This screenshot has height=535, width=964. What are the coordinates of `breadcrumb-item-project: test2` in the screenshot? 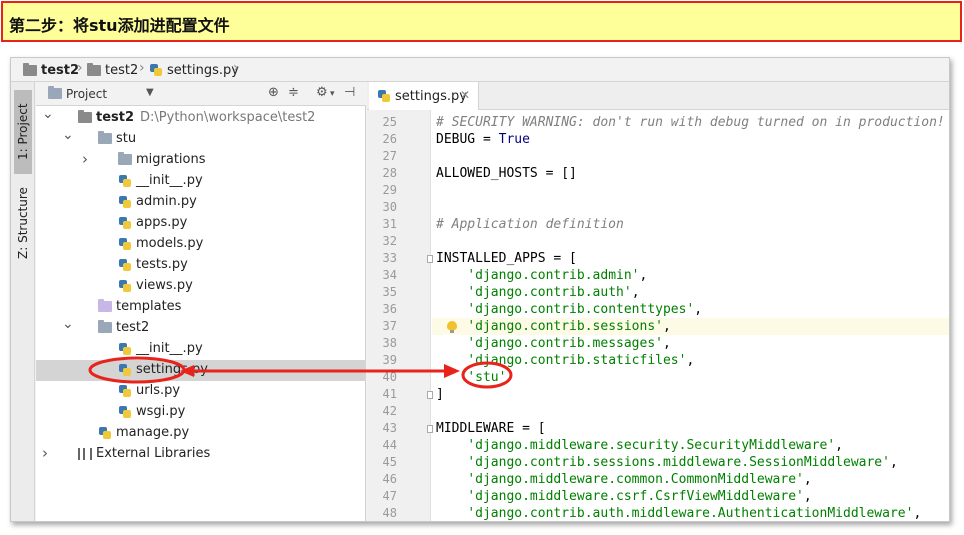 It's located at (51, 70).